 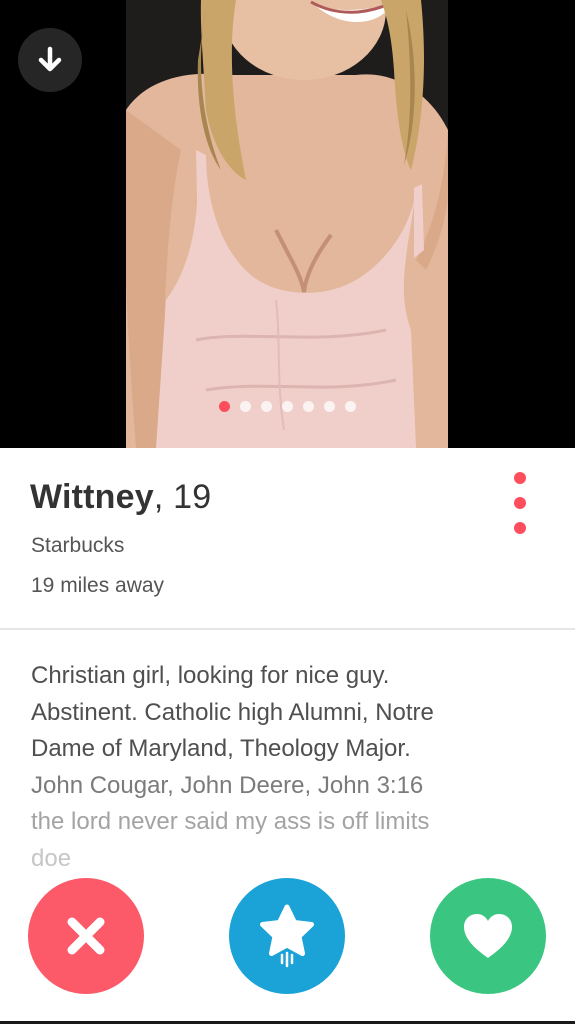 What do you see at coordinates (224, 406) in the screenshot?
I see `photo-dot-active` at bounding box center [224, 406].